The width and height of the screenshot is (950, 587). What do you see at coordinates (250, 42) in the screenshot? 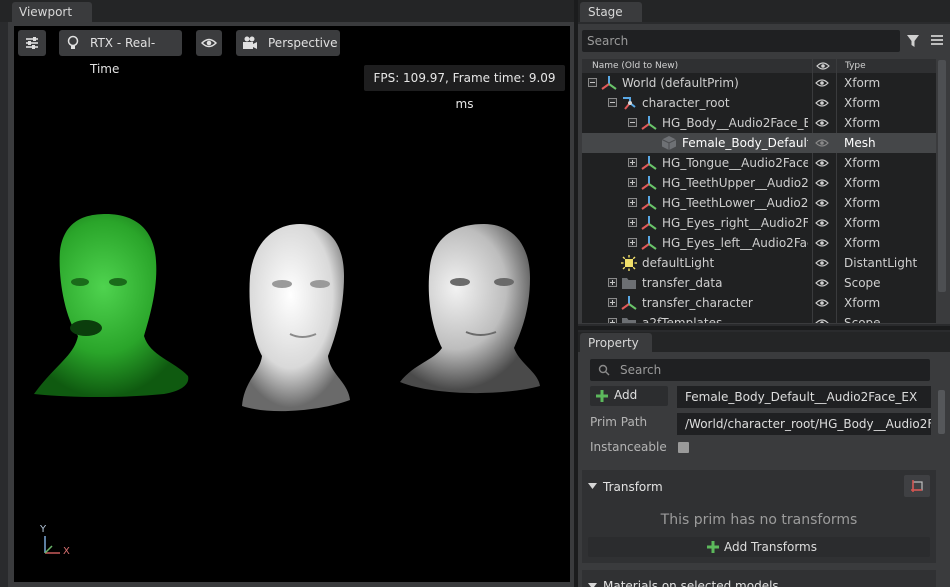
I see `camera-icon` at bounding box center [250, 42].